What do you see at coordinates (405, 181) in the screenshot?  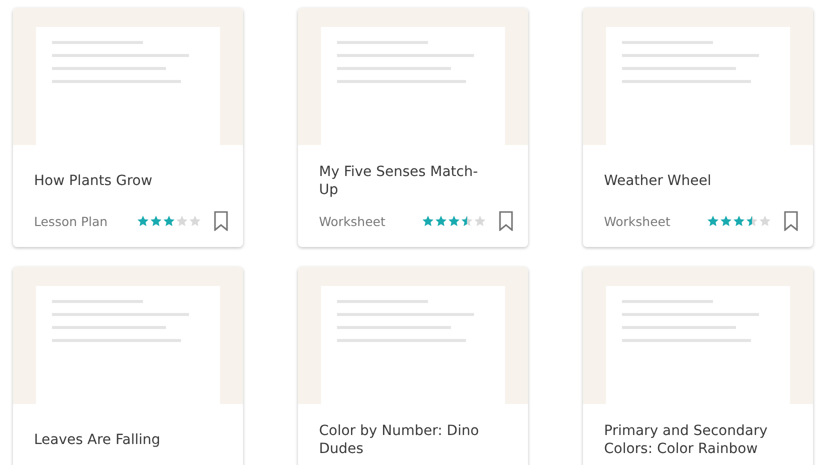 I see `card-title: My Five Senses Match-Up` at bounding box center [405, 181].